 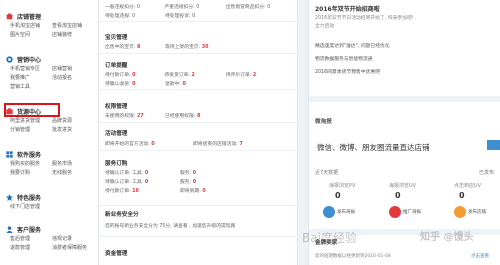 I want to click on sidebar-link: 无线服务, so click(x=73, y=172).